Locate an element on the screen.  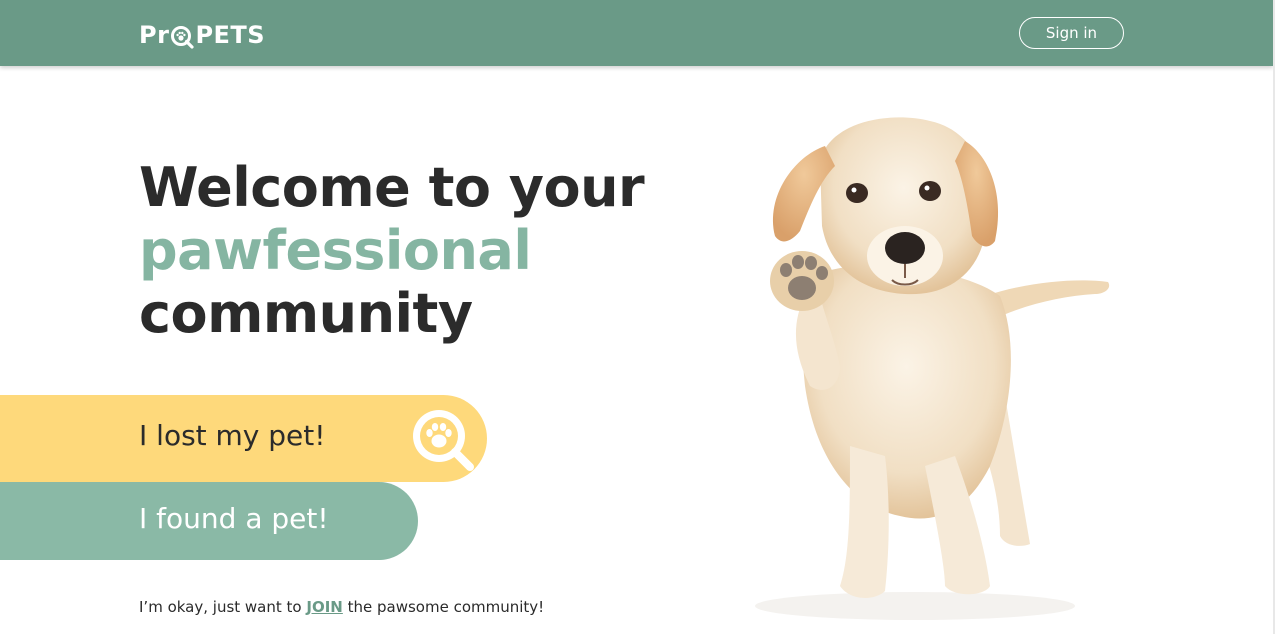
top-navbar: Pr PETS Sign in is located at coordinates (636, 33).